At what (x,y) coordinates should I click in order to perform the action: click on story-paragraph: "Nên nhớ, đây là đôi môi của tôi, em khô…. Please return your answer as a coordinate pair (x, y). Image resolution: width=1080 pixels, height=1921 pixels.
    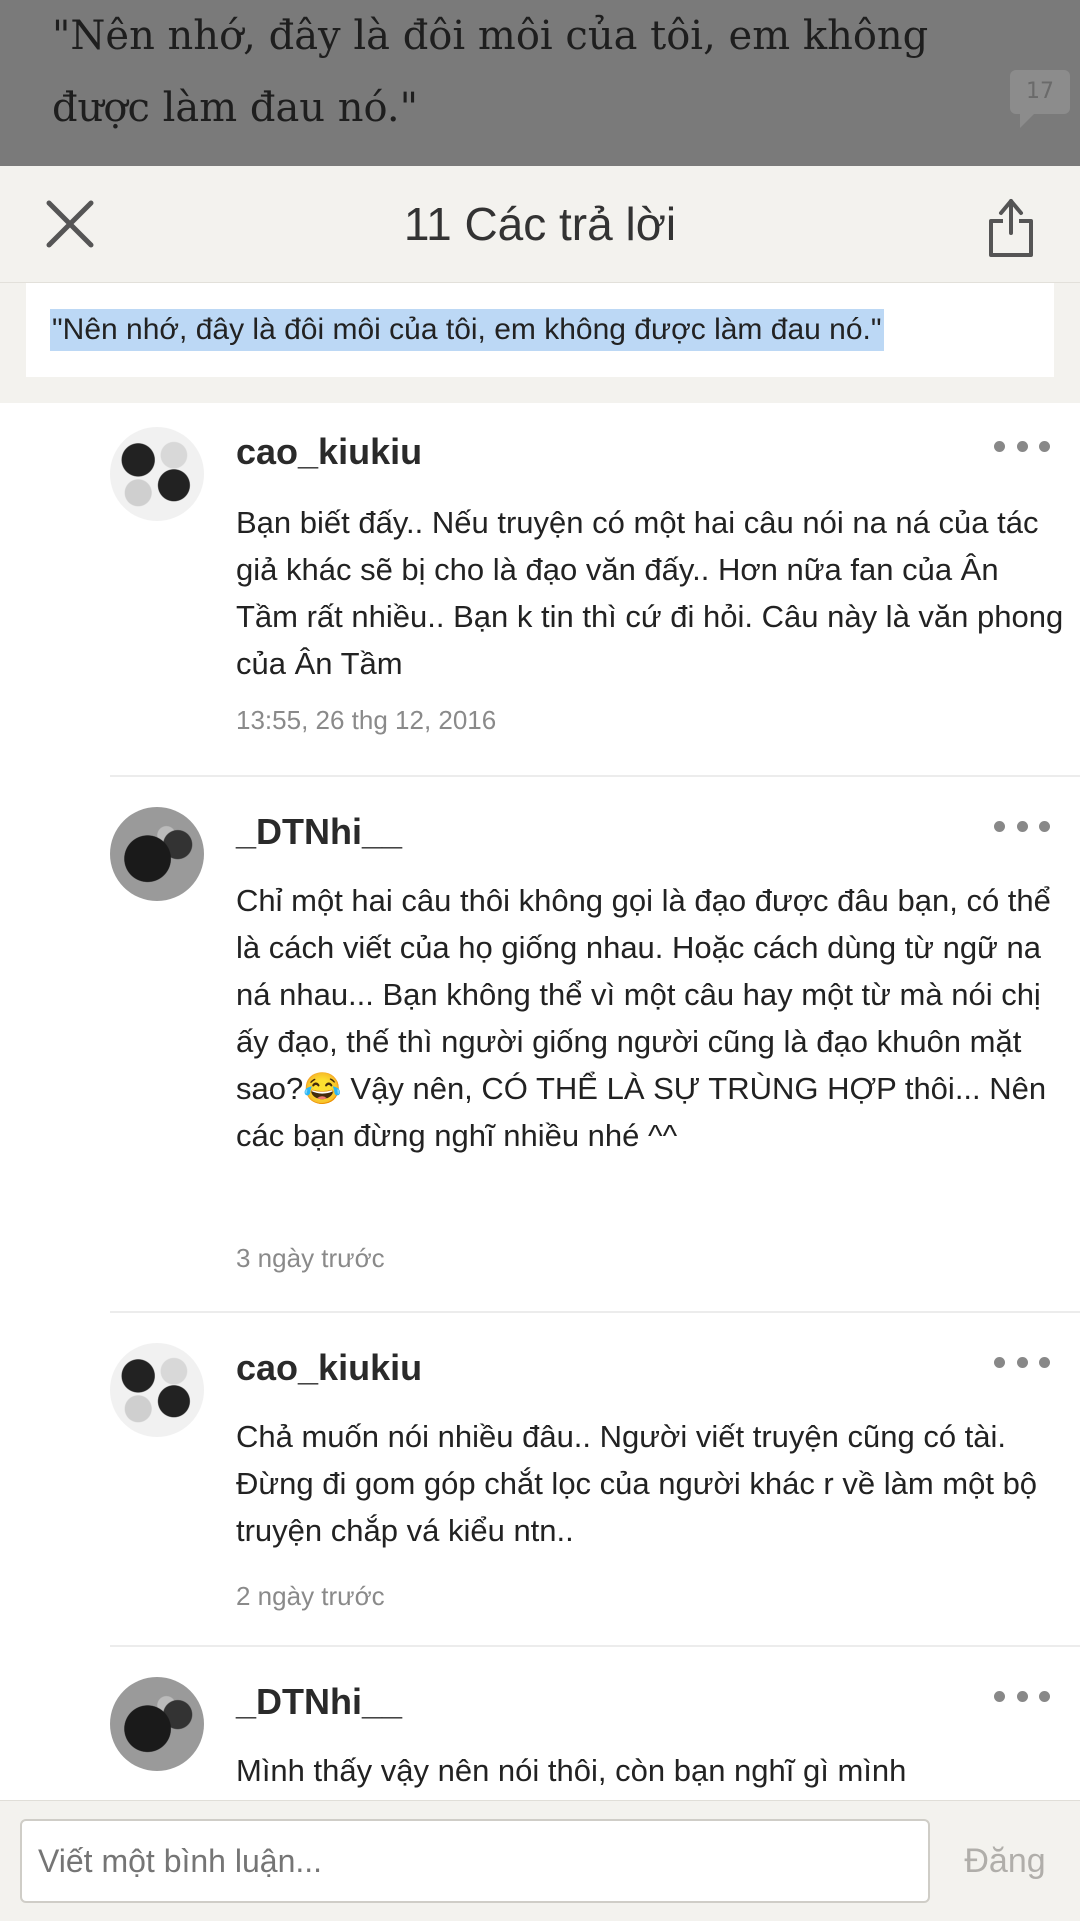
    Looking at the image, I should click on (490, 72).